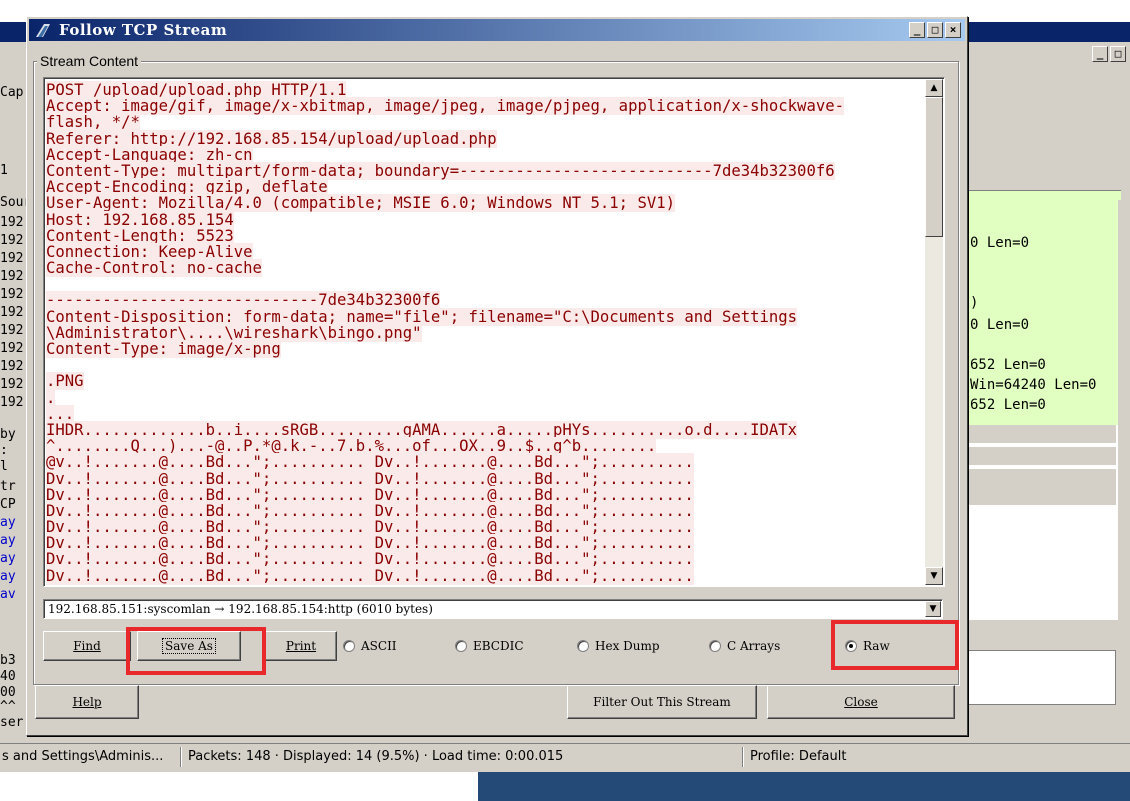 The width and height of the screenshot is (1130, 801). I want to click on radio-ebcdic: EBCDIC, so click(489, 646).